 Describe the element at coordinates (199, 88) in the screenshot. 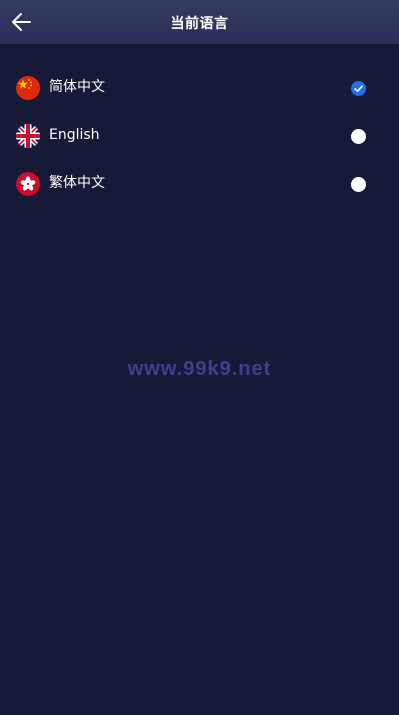

I see `language-option-simplified-chinese: 简体中文` at that location.